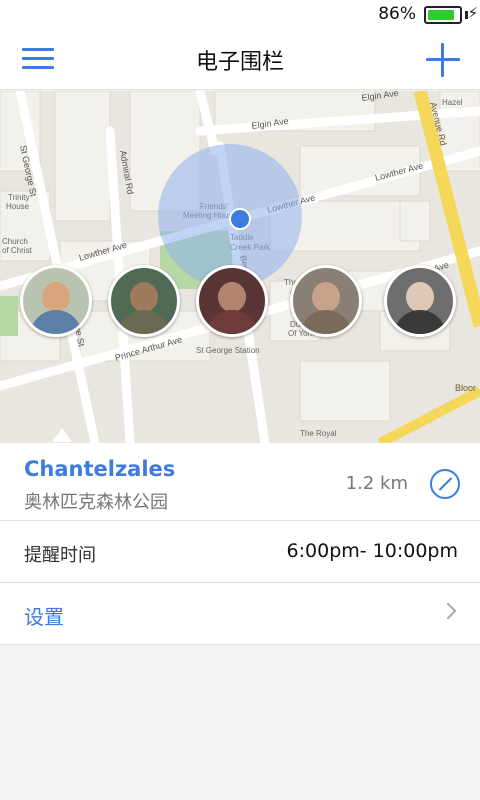  I want to click on settings-label: 设置, so click(44, 617).